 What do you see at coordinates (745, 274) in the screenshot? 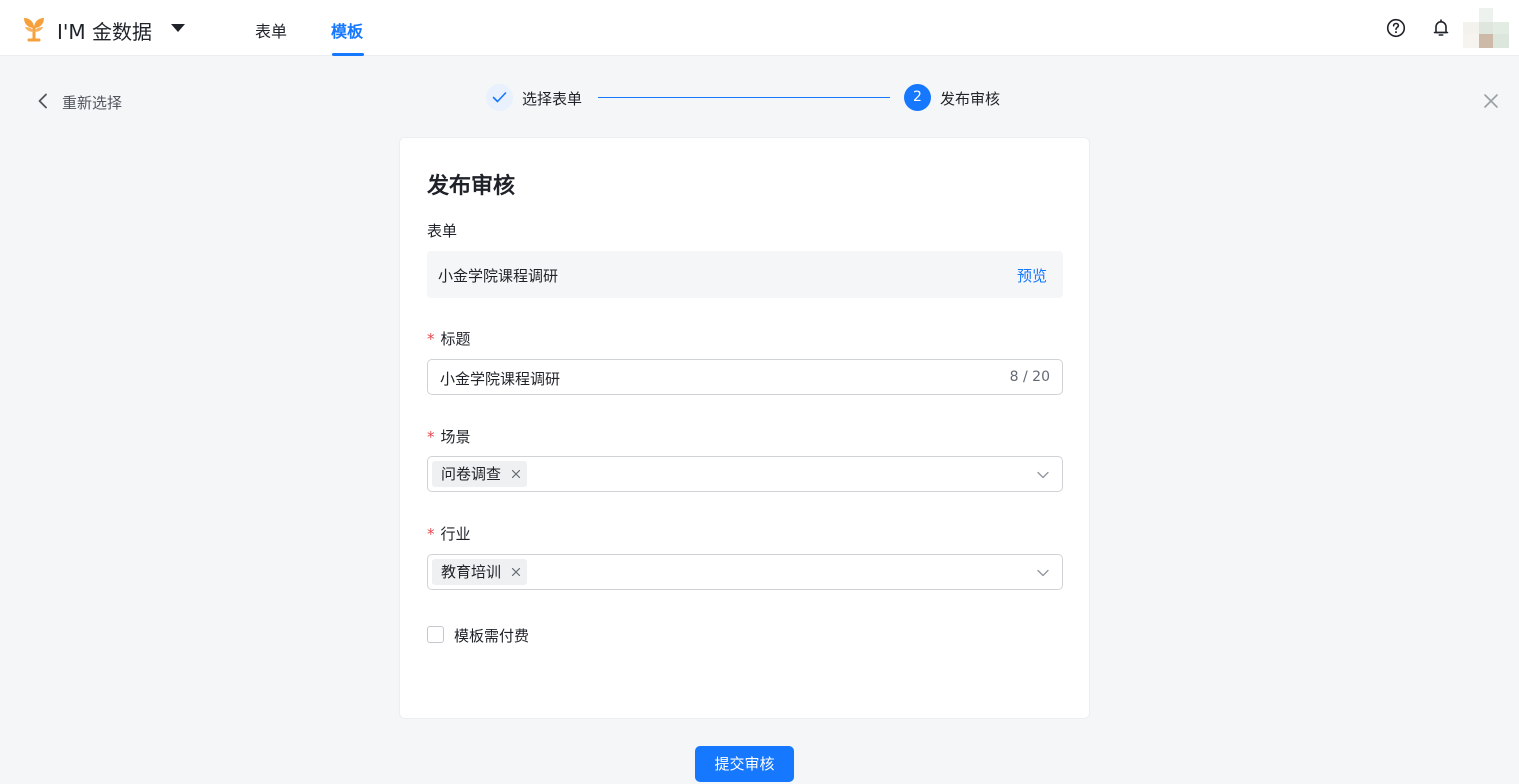
I see `selected-form-box: 小金学院课程调研 预览` at bounding box center [745, 274].